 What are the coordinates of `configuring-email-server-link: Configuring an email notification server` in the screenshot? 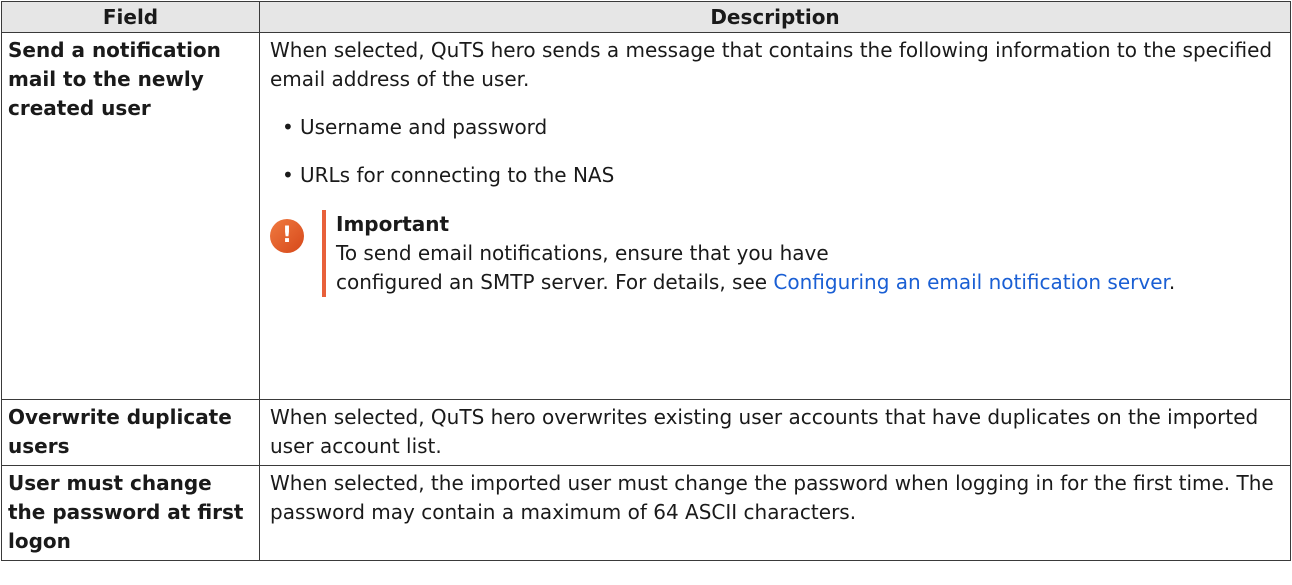 It's located at (970, 282).